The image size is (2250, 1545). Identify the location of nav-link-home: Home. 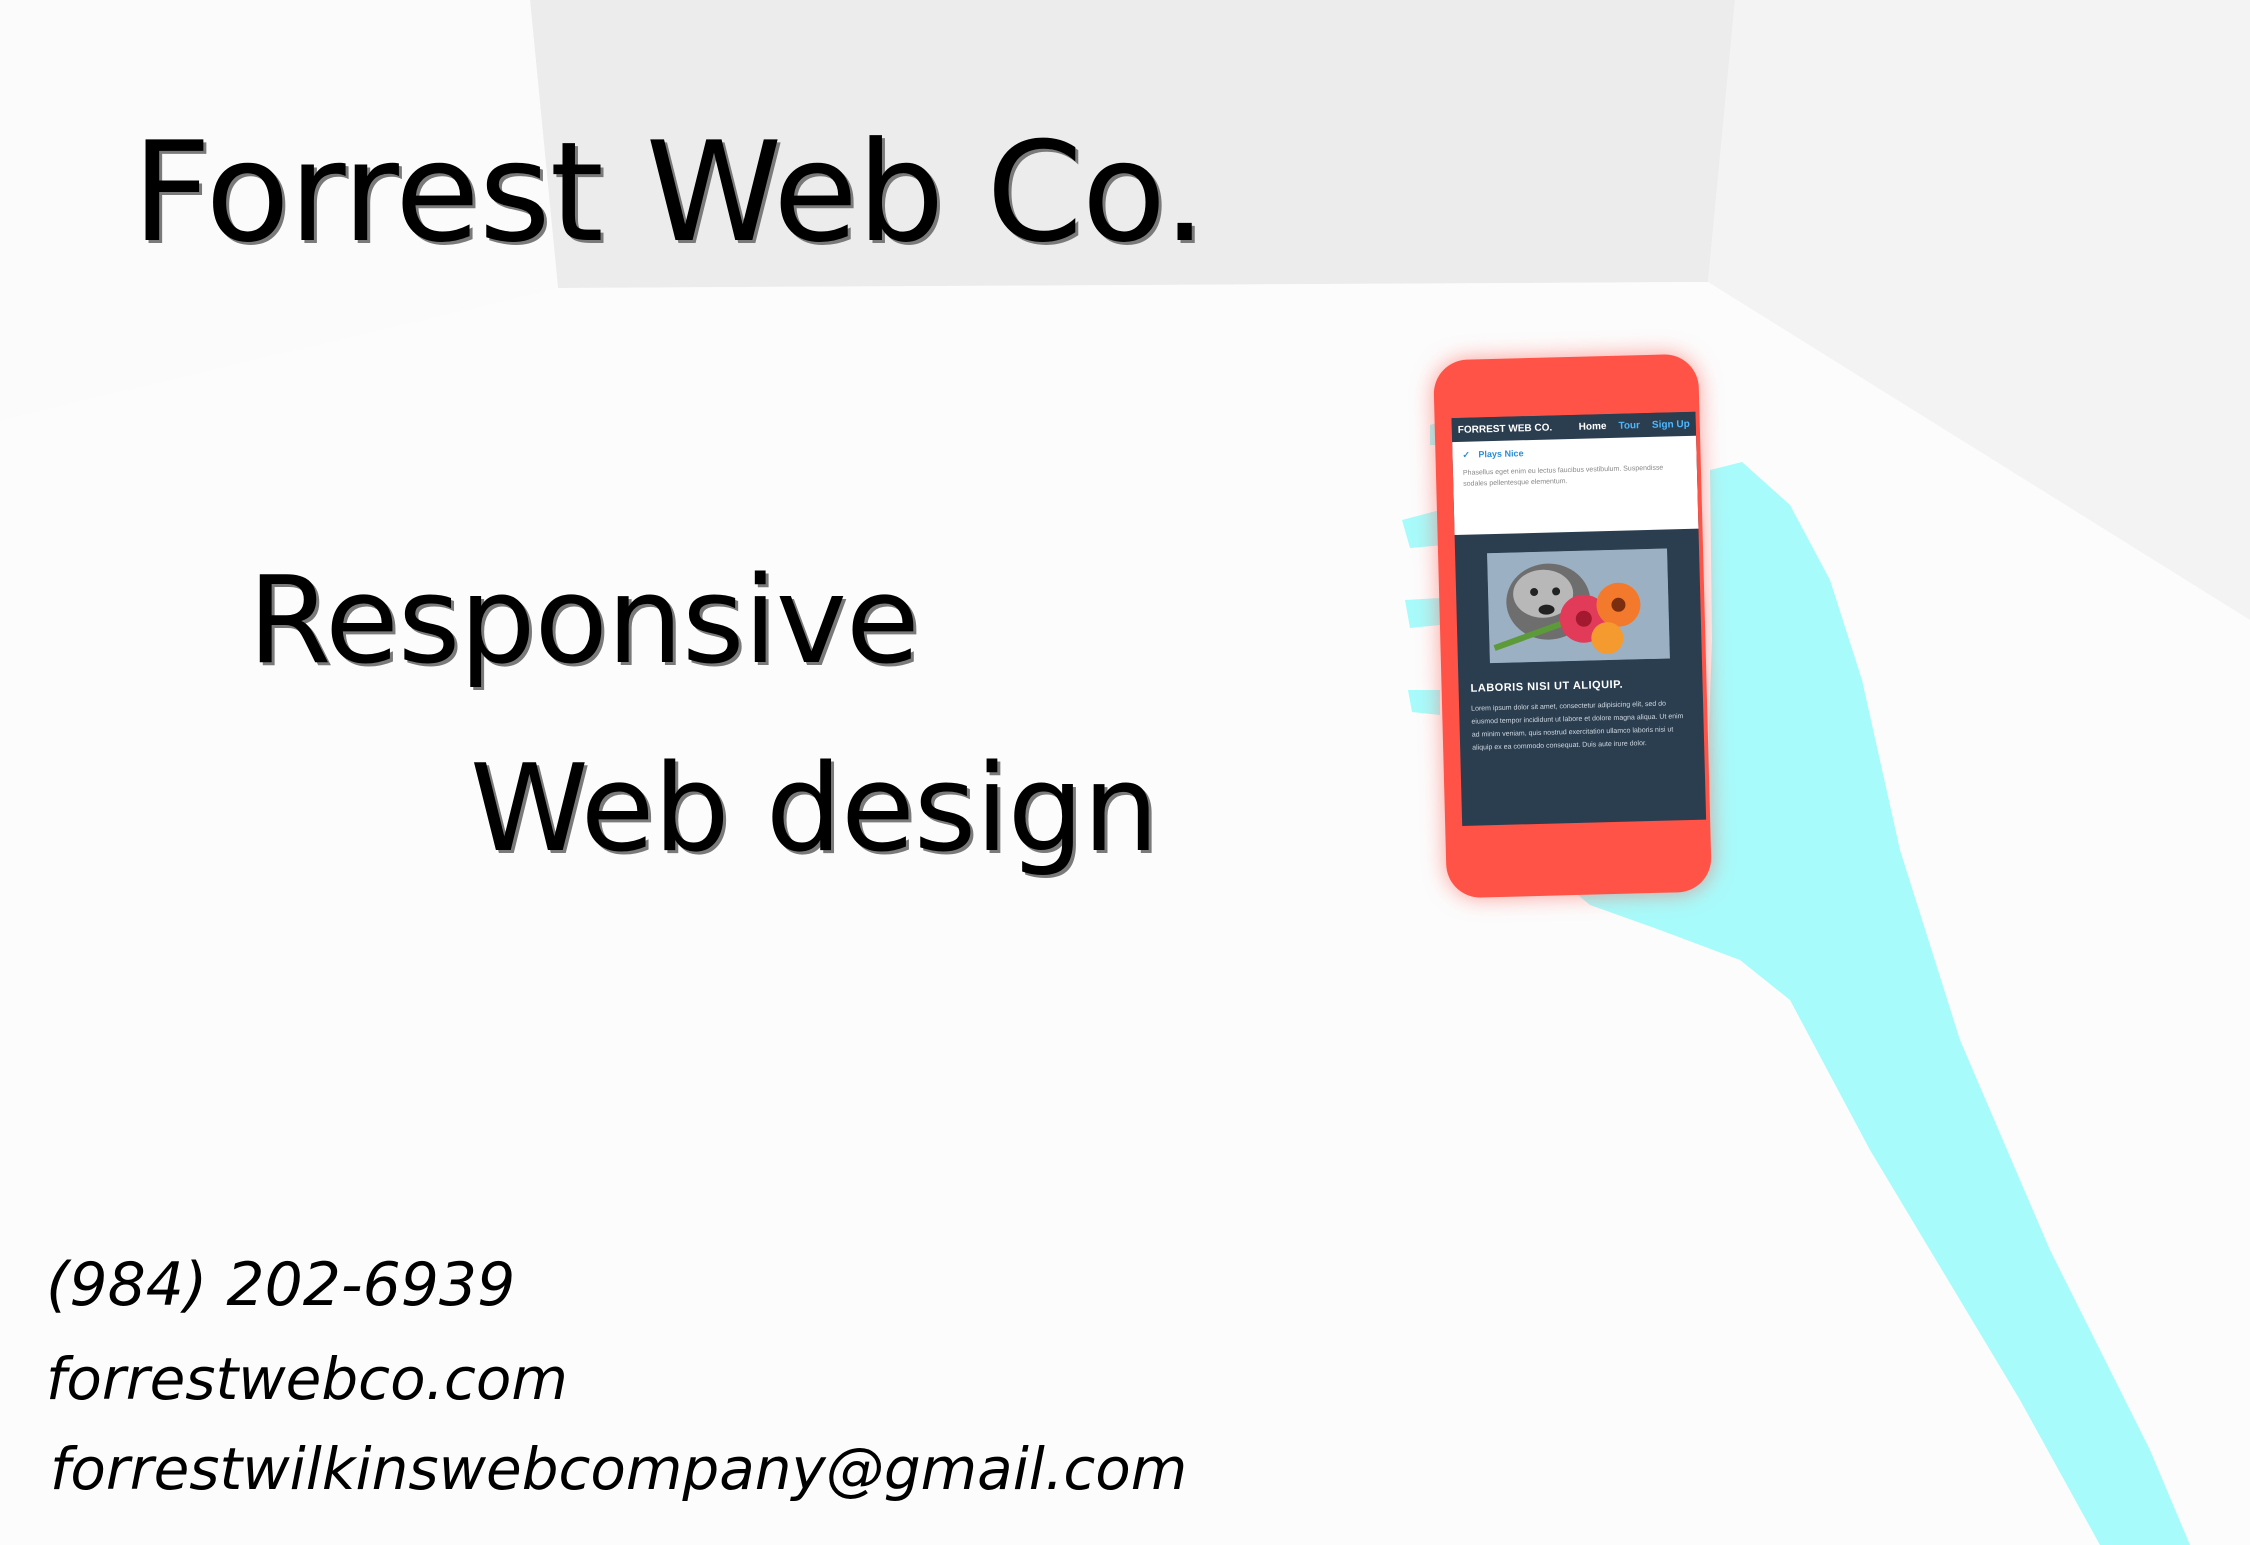
(1593, 427).